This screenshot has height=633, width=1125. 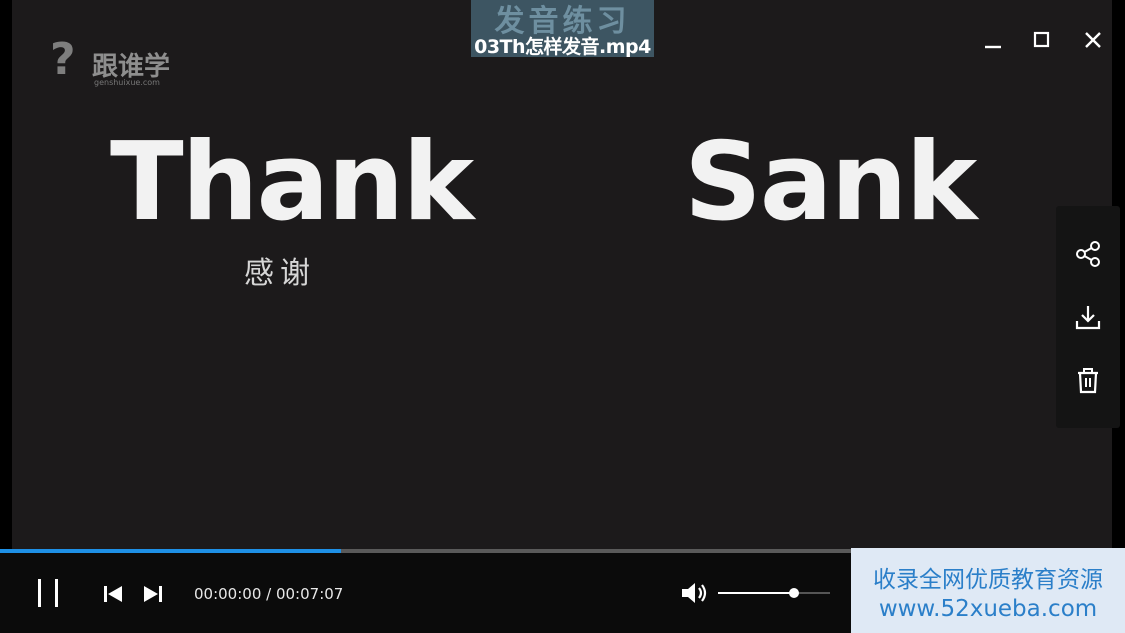 I want to click on video-subtitle: 感谢, so click(x=280, y=273).